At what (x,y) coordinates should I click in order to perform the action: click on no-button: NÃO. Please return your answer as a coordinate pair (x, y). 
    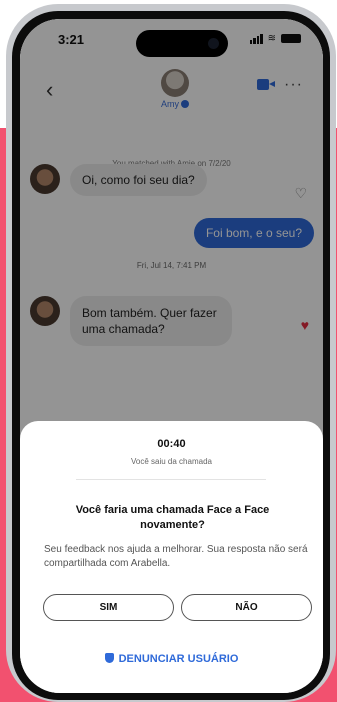
    Looking at the image, I should click on (246, 607).